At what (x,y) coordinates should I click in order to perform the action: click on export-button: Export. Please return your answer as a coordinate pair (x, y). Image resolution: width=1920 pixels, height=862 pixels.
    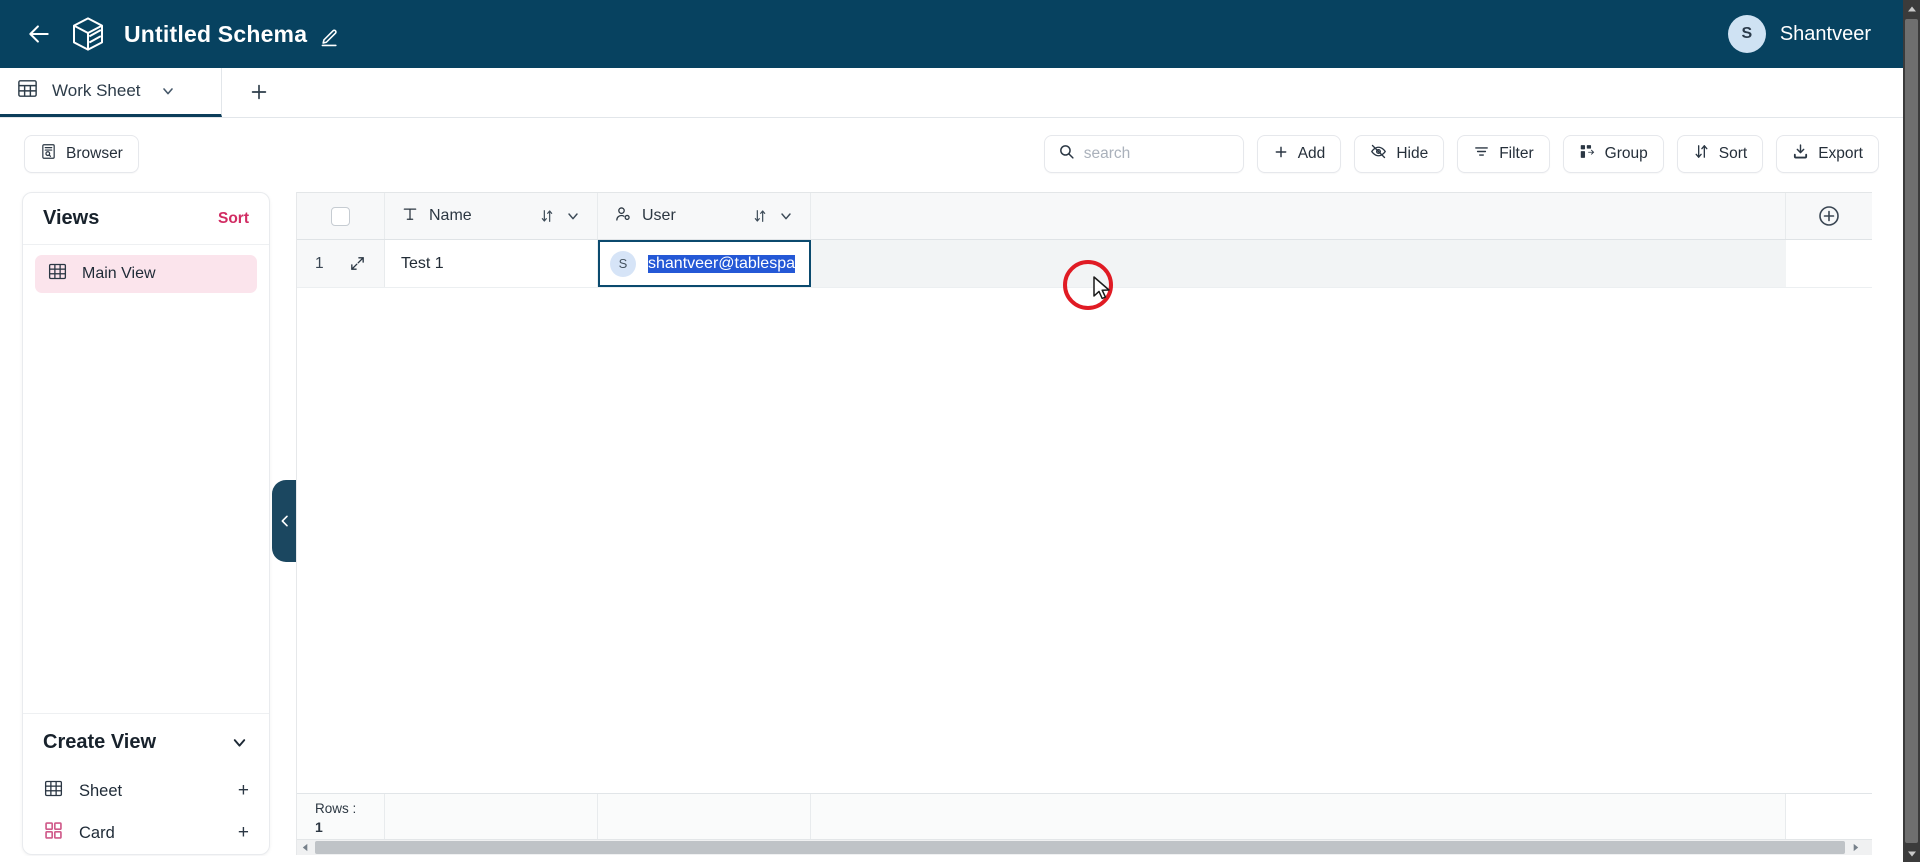
    Looking at the image, I should click on (1827, 154).